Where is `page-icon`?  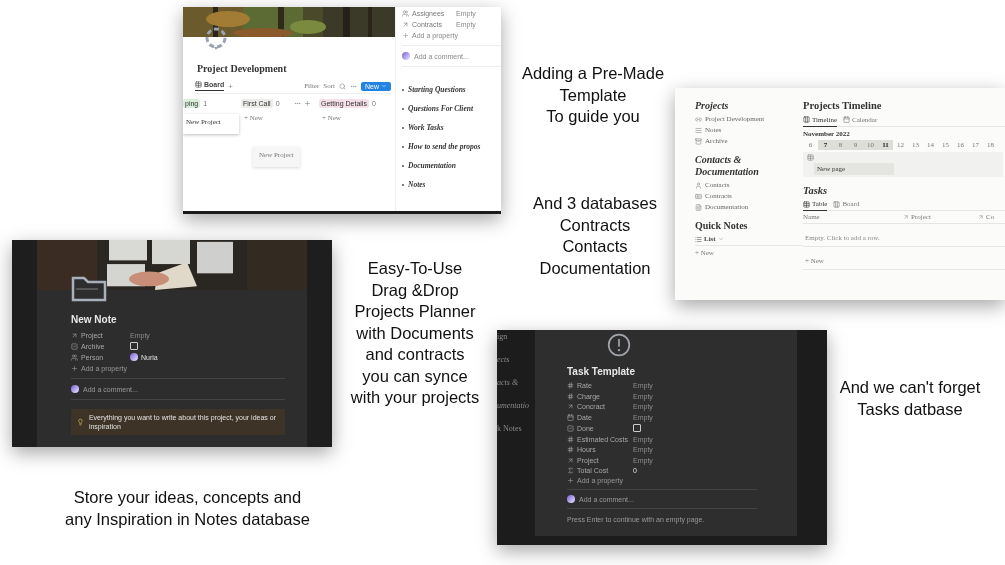
page-icon is located at coordinates (216, 38).